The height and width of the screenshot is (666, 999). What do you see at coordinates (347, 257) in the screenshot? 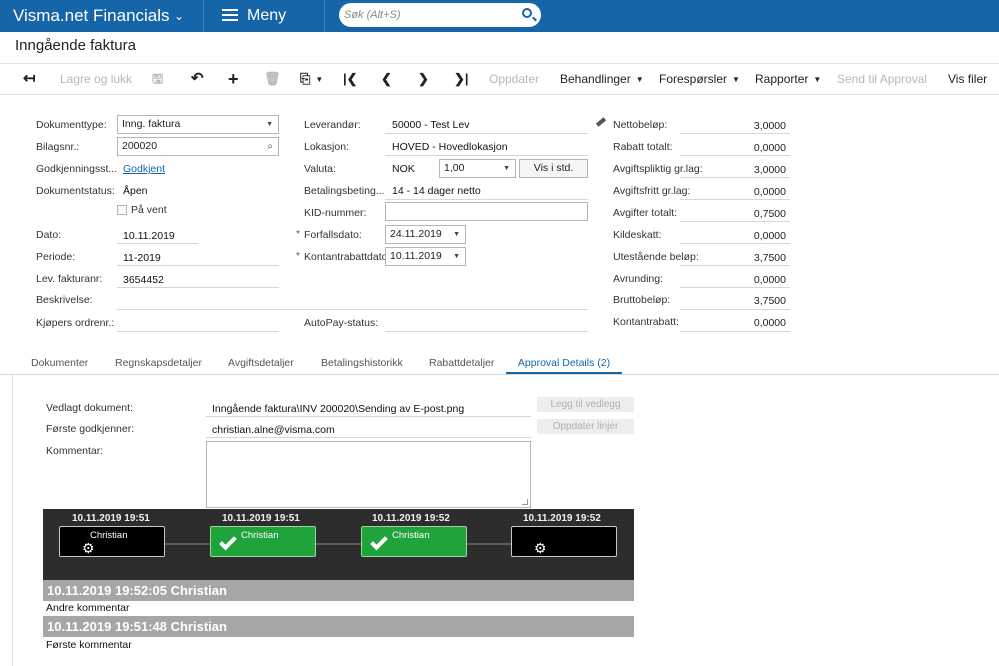
I see `cash-disc-date-label: Kontantrabattdato:` at bounding box center [347, 257].